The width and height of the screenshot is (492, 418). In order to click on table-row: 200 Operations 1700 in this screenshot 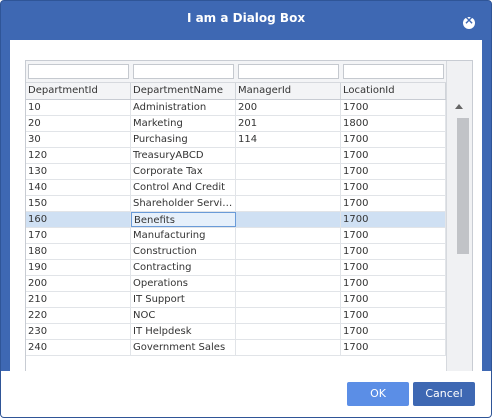, I will do `click(236, 284)`.